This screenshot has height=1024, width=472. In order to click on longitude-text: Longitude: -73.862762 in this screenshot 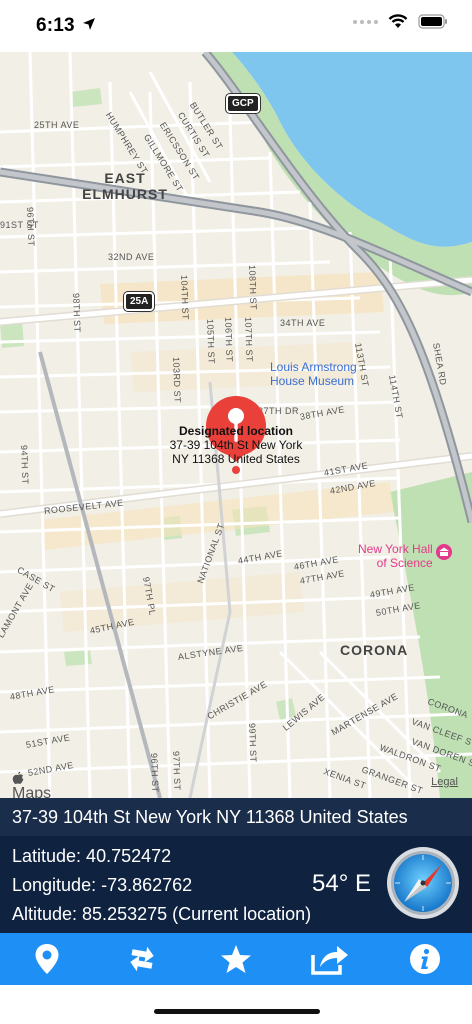, I will do `click(102, 885)`.